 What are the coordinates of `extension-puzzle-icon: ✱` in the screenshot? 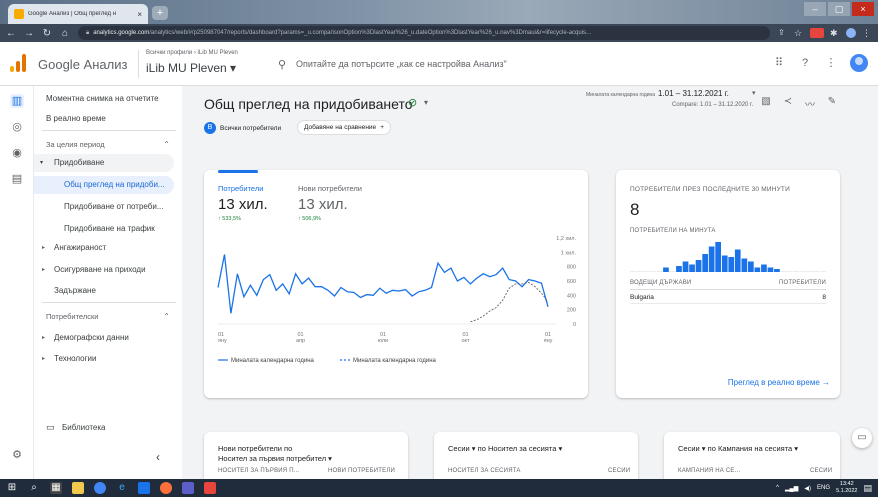 It's located at (835, 33).